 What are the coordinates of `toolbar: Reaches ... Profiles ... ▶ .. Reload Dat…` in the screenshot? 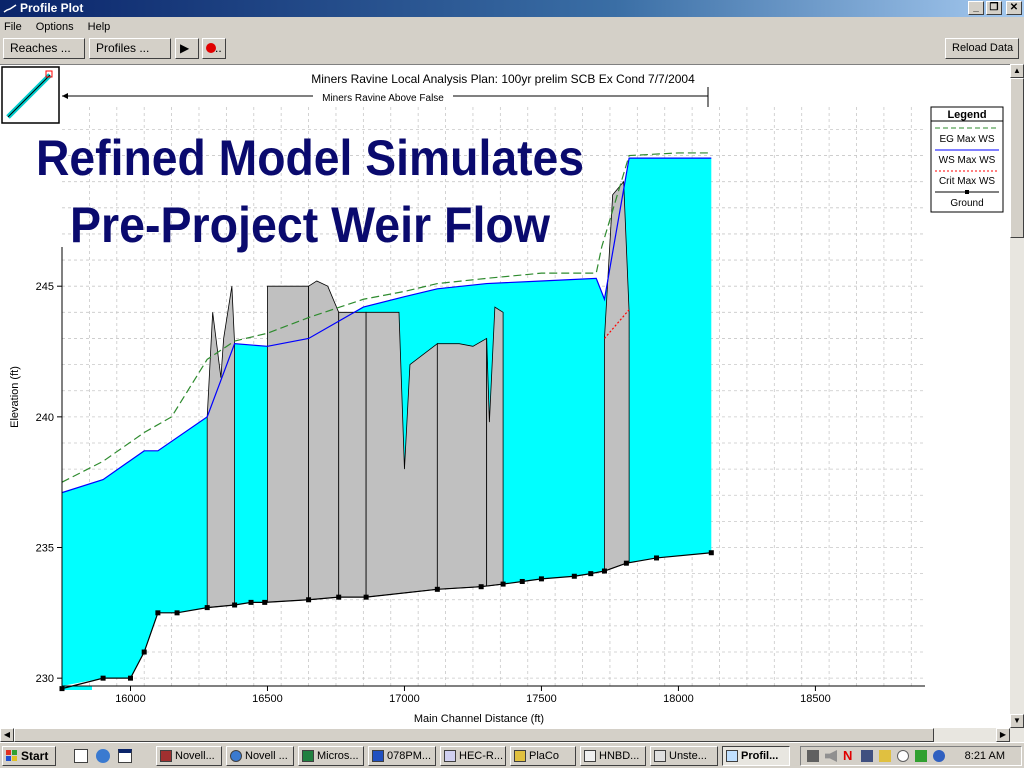 It's located at (512, 49).